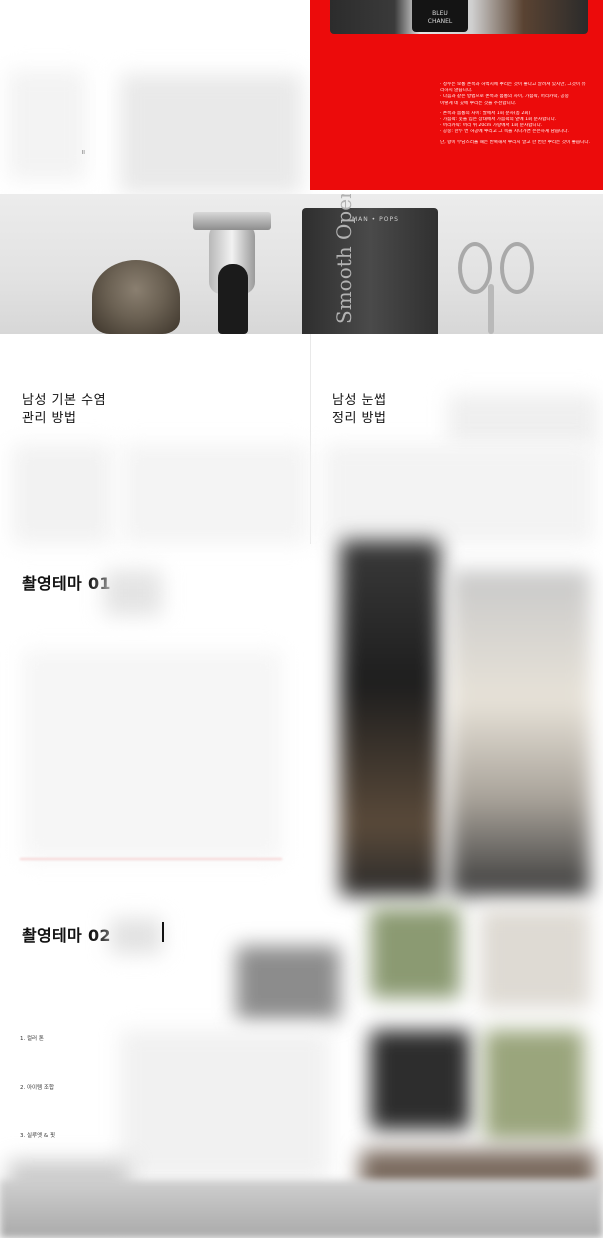 The width and height of the screenshot is (603, 1238). Describe the element at coordinates (520, 733) in the screenshot. I see `theme-01-photo-items` at that location.